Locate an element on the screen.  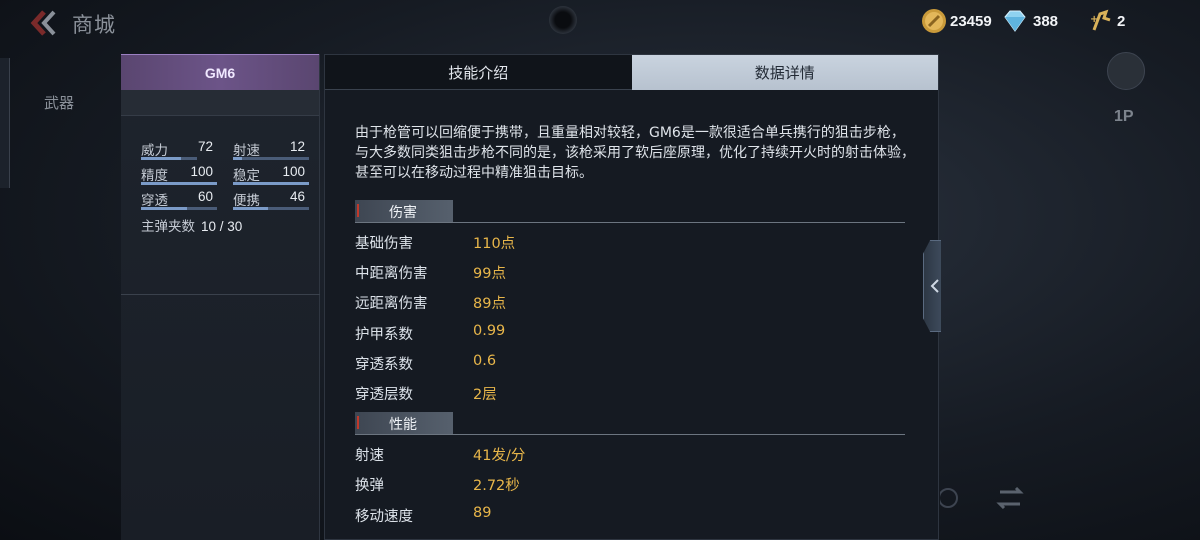
stat-value: 60 is located at coordinates (205, 196).